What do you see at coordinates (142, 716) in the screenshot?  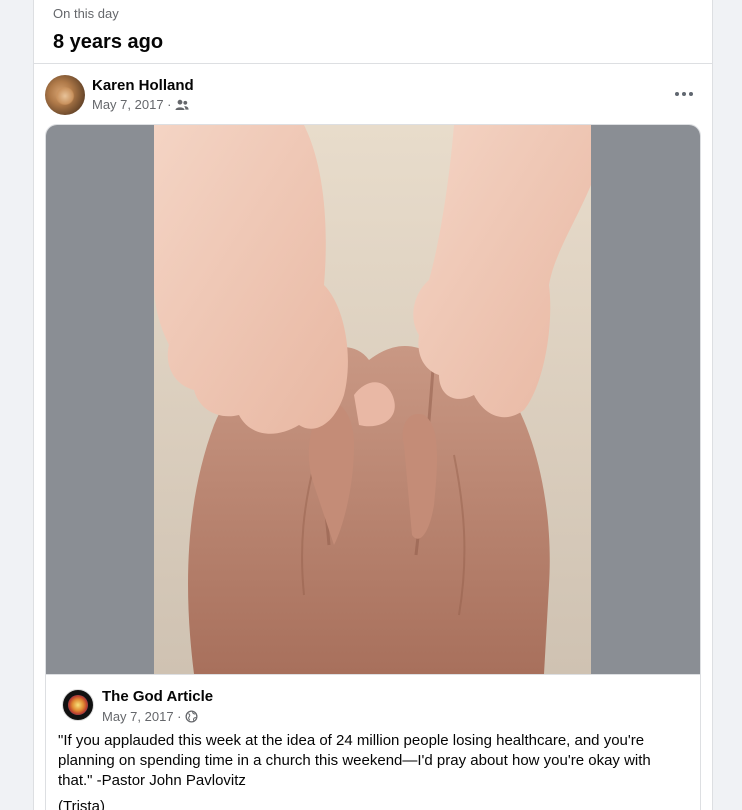 I see `shared-post-date: May 7, 2017 ·` at bounding box center [142, 716].